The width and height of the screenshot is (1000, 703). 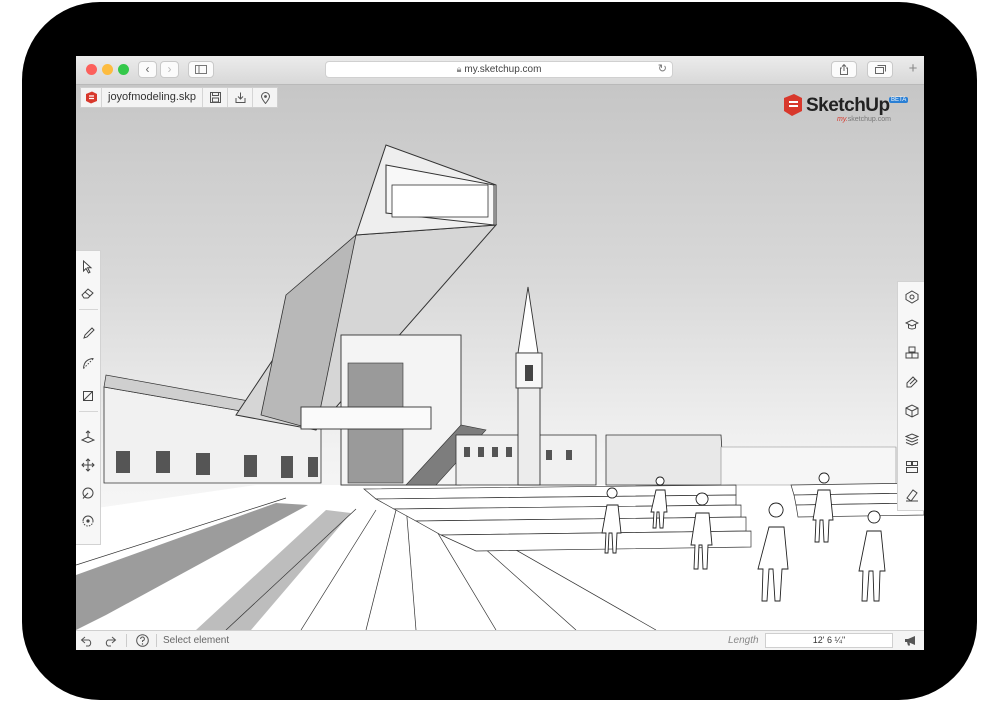 I want to click on layers-icon, so click(x=912, y=439).